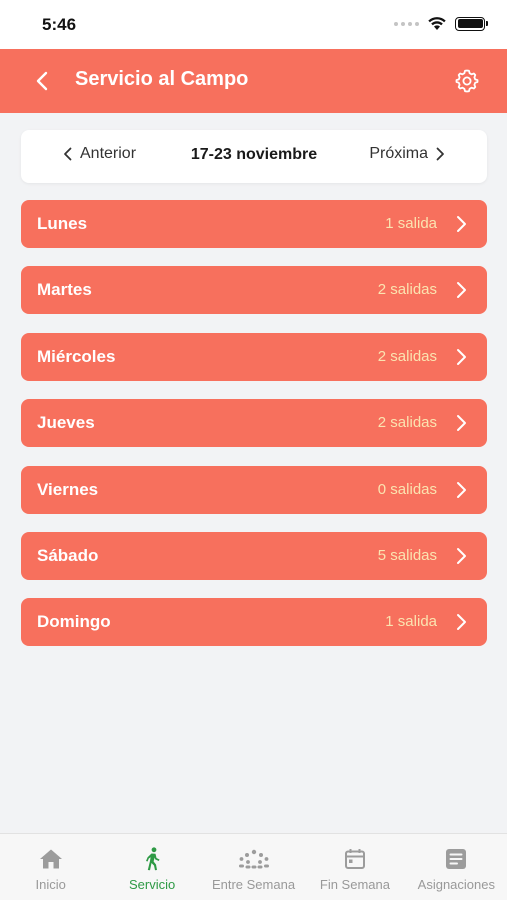 The image size is (507, 900). Describe the element at coordinates (254, 489) in the screenshot. I see `day-row-viernes: Viernes 0 salidas` at that location.